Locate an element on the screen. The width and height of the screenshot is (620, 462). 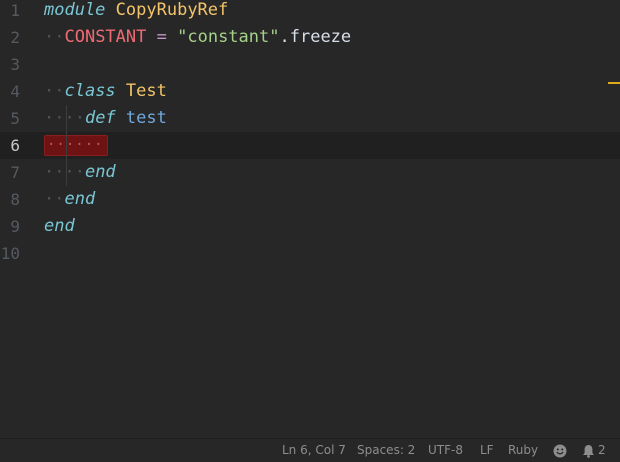
indentation-selector: Spaces: 2 is located at coordinates (386, 450).